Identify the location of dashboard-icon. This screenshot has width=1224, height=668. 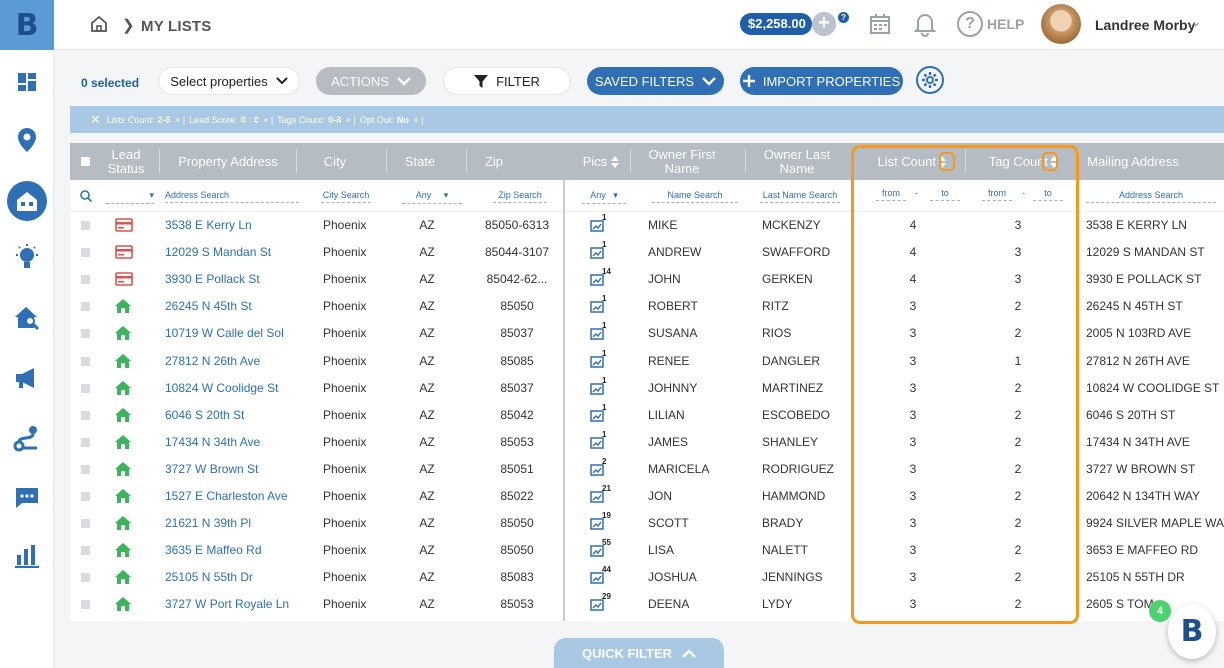
(27, 82).